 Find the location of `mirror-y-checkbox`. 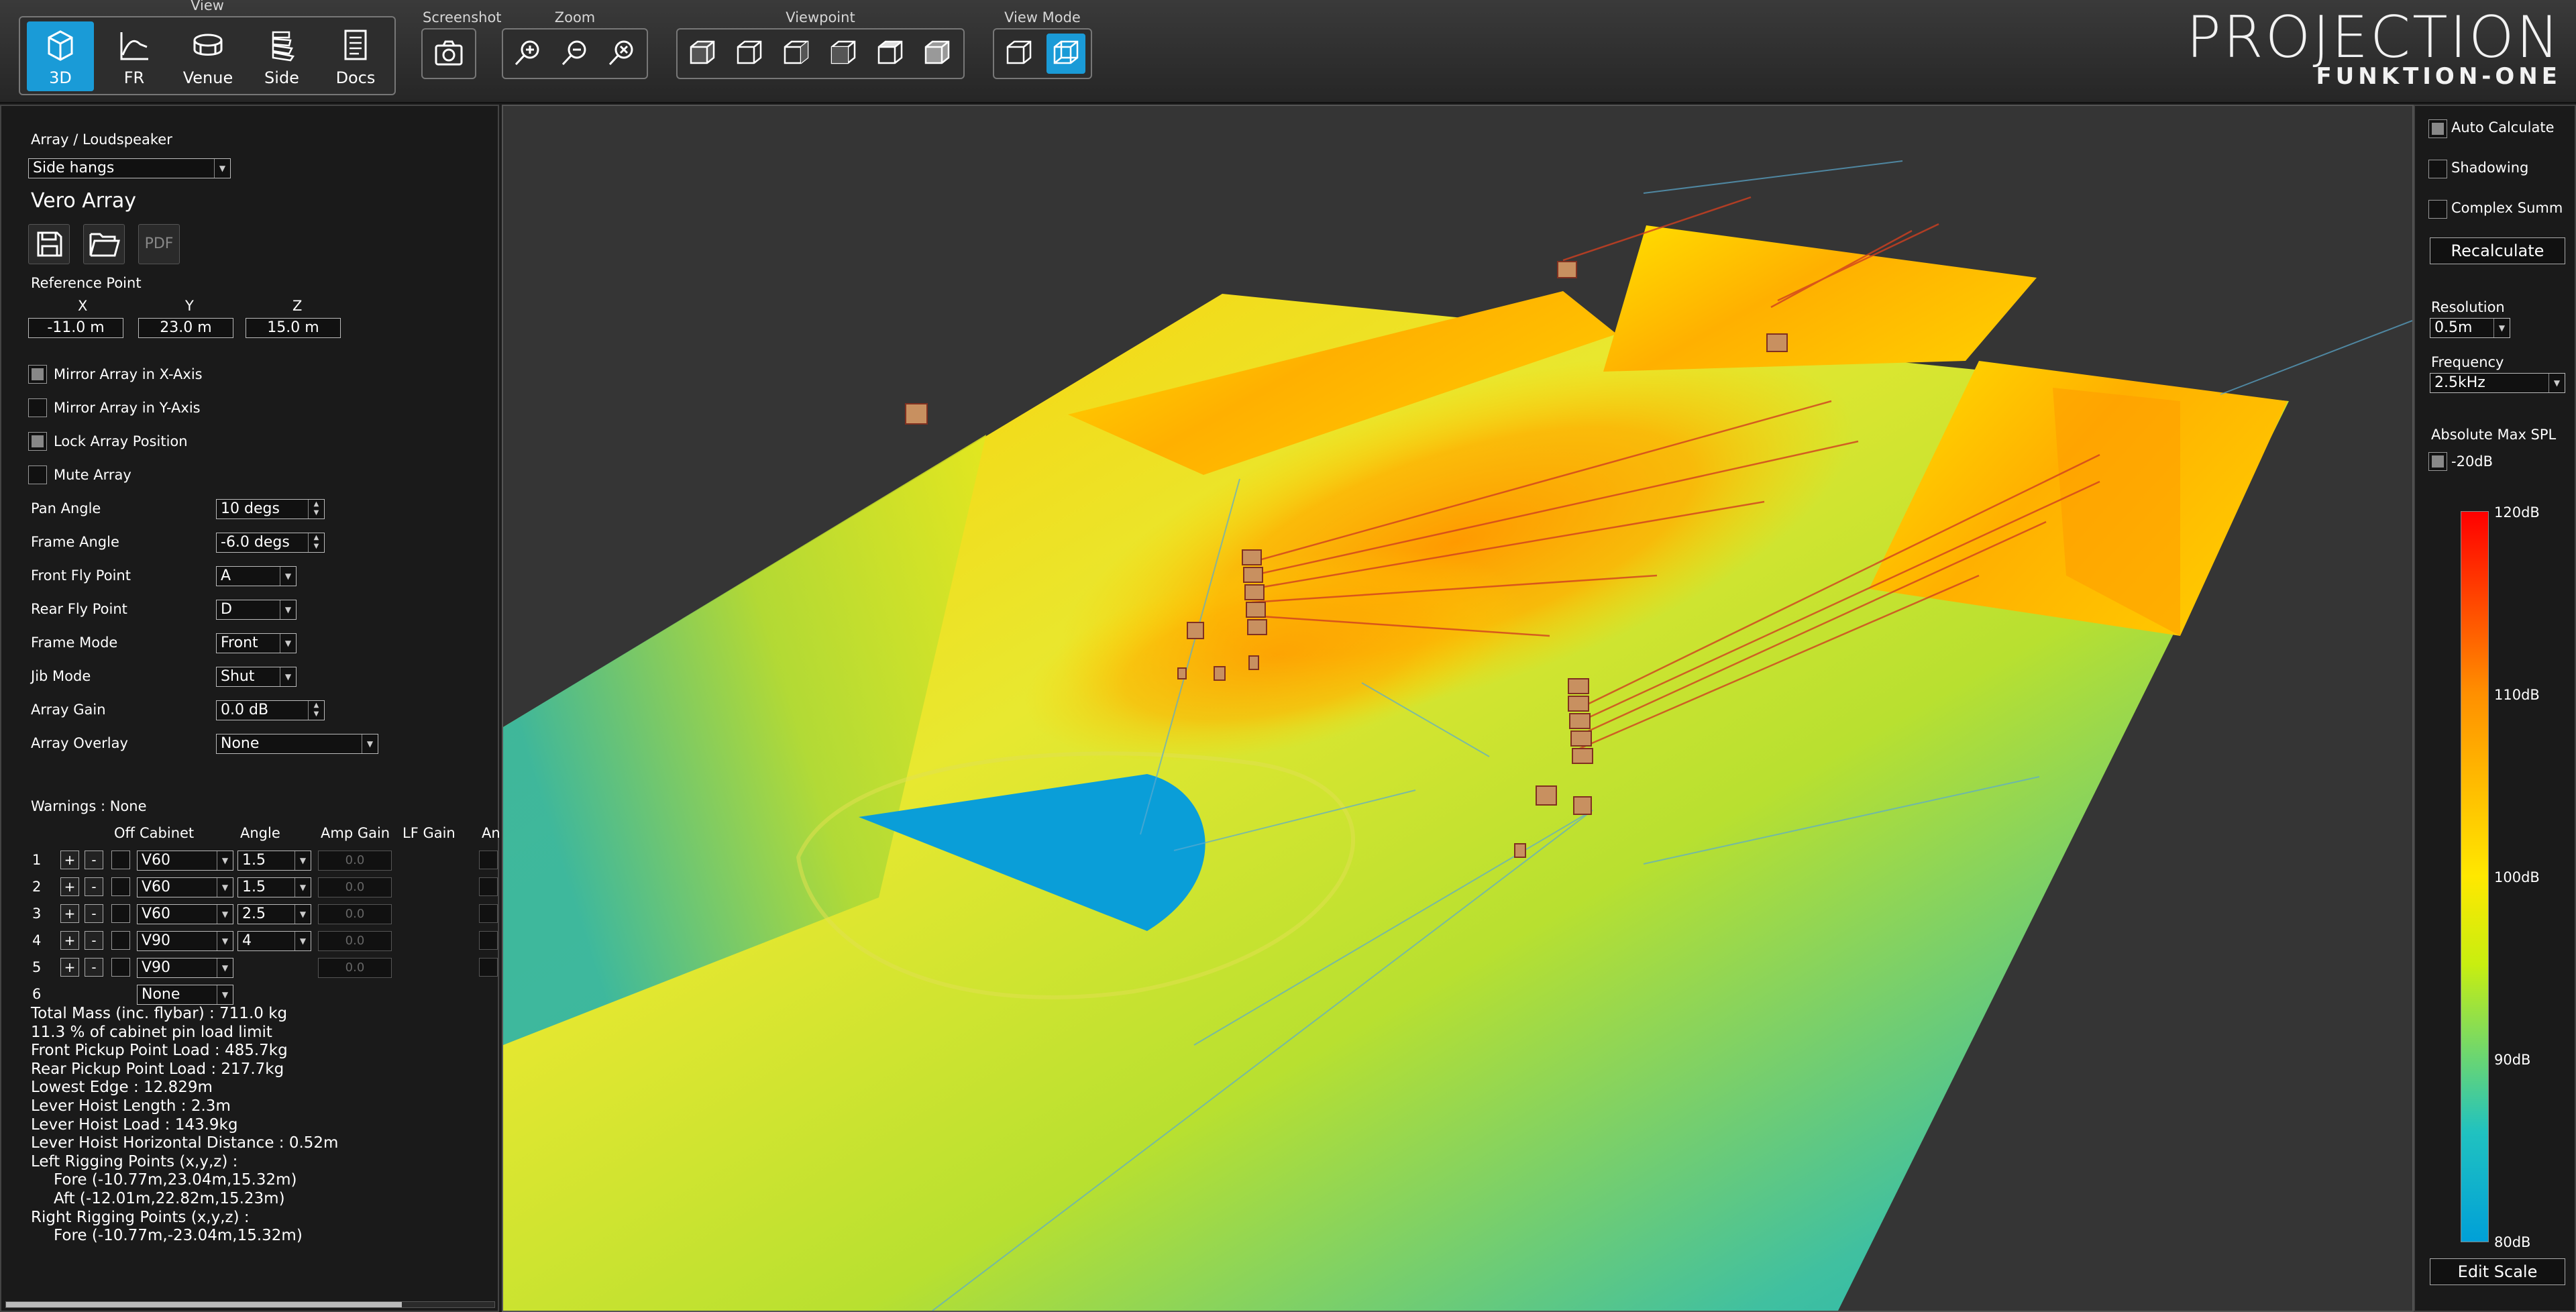

mirror-y-checkbox is located at coordinates (37, 407).